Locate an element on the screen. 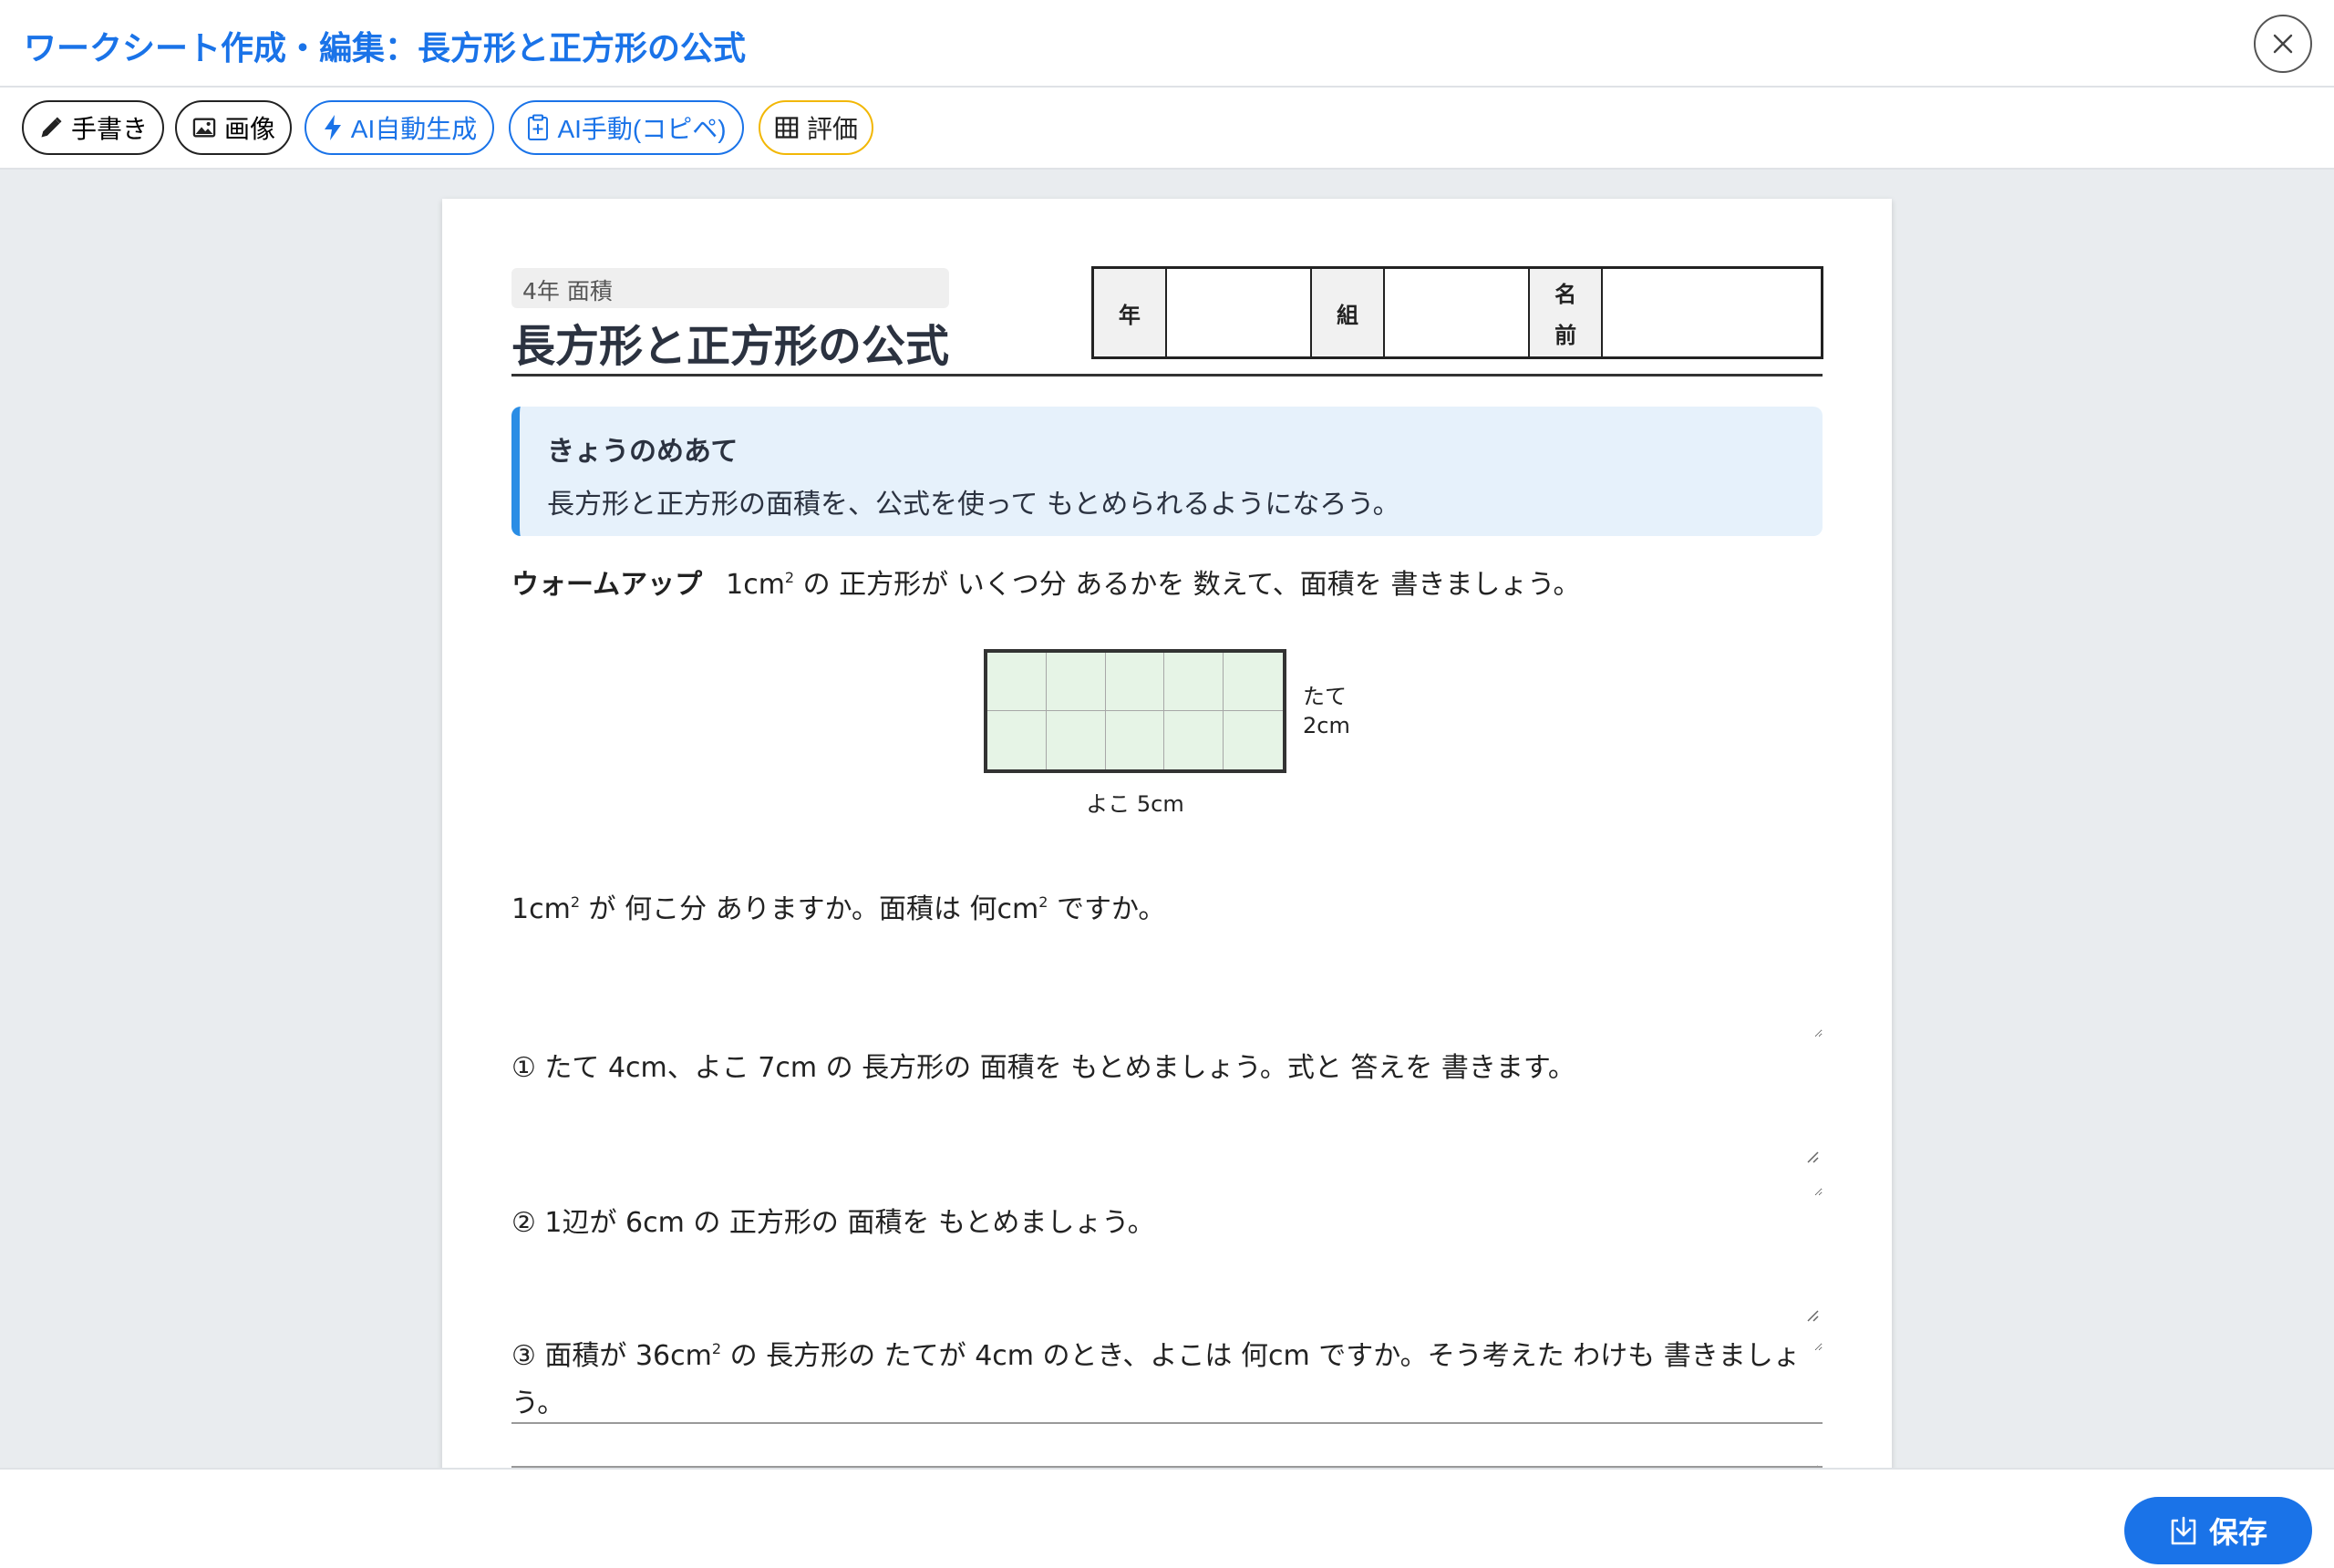  unit-square-grid is located at coordinates (1135, 711).